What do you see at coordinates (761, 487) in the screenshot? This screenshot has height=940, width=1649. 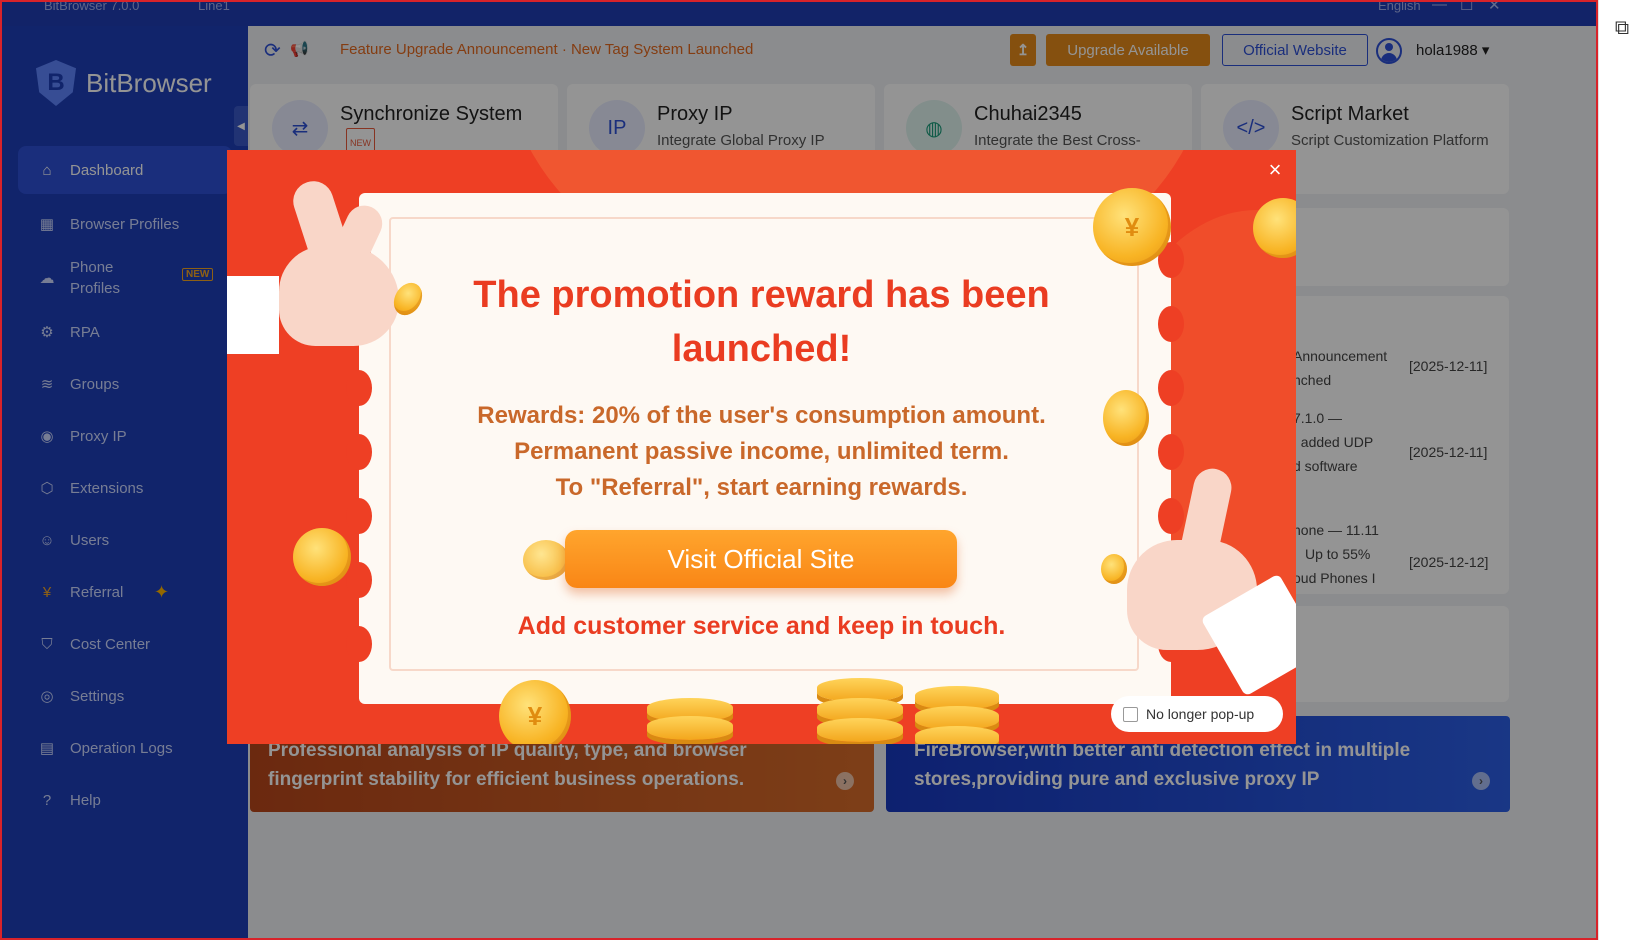 I see `detail-line: To "Referral", start earning rewards.` at bounding box center [761, 487].